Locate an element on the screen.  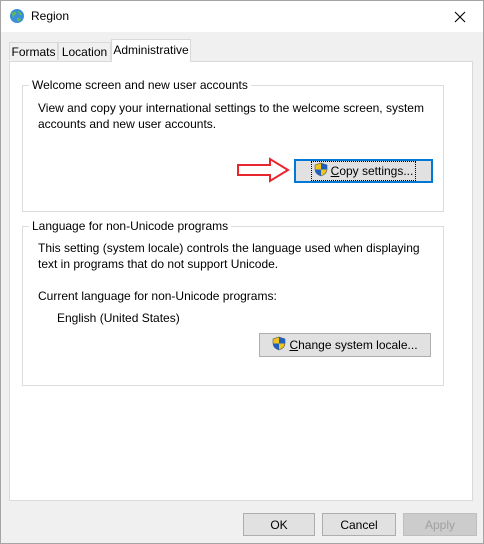
arrow-right-icon is located at coordinates (263, 171).